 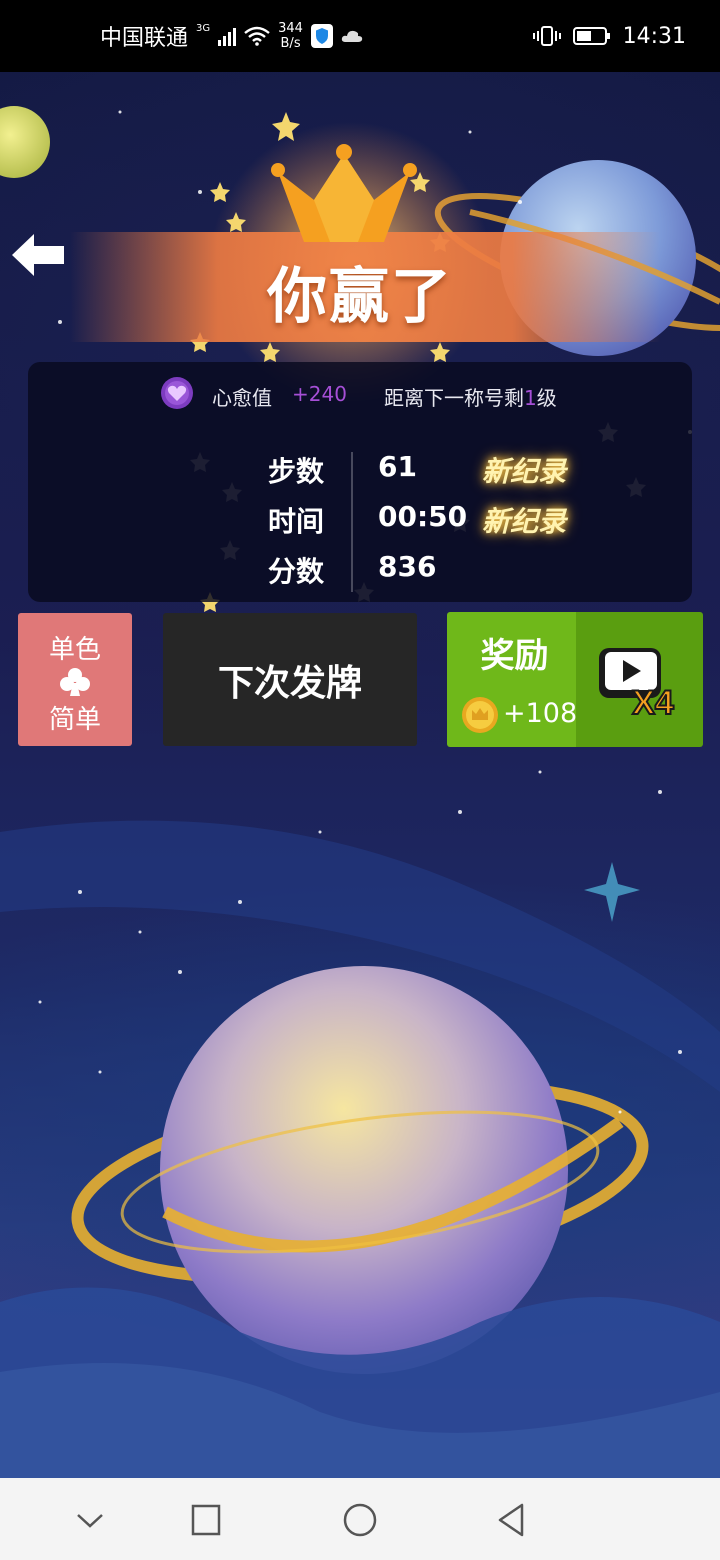 What do you see at coordinates (257, 36) in the screenshot?
I see `wifi-icon` at bounding box center [257, 36].